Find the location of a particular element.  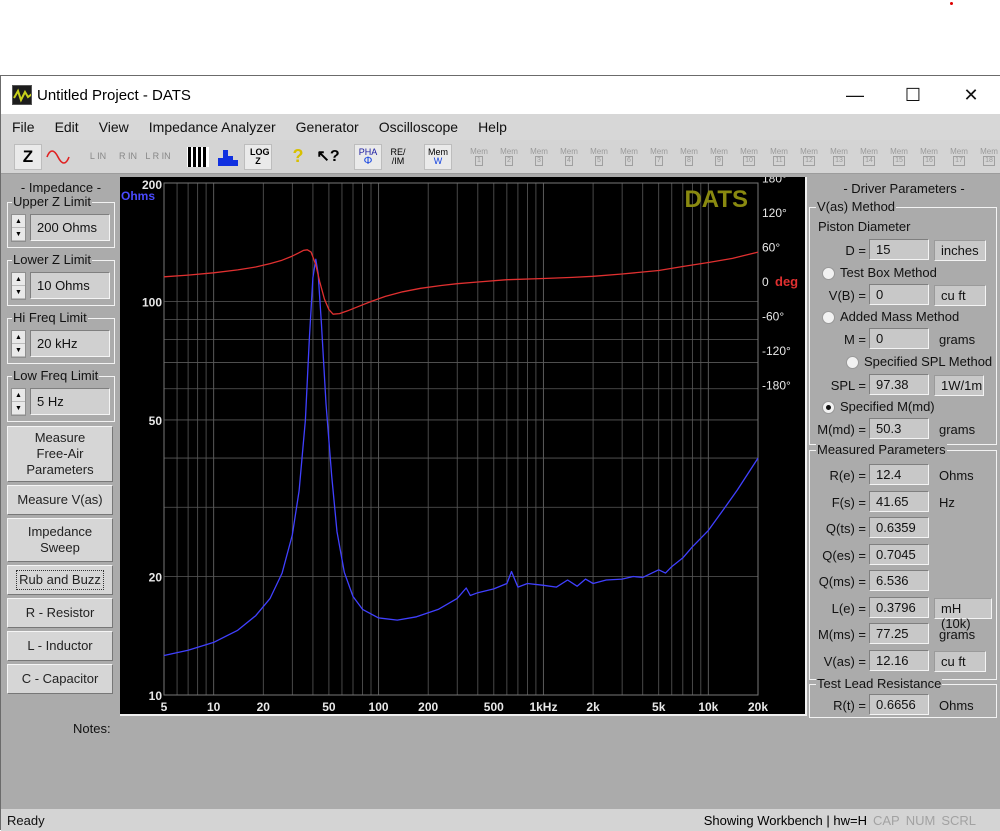

rt-label: R(t) = is located at coordinates (849, 705).